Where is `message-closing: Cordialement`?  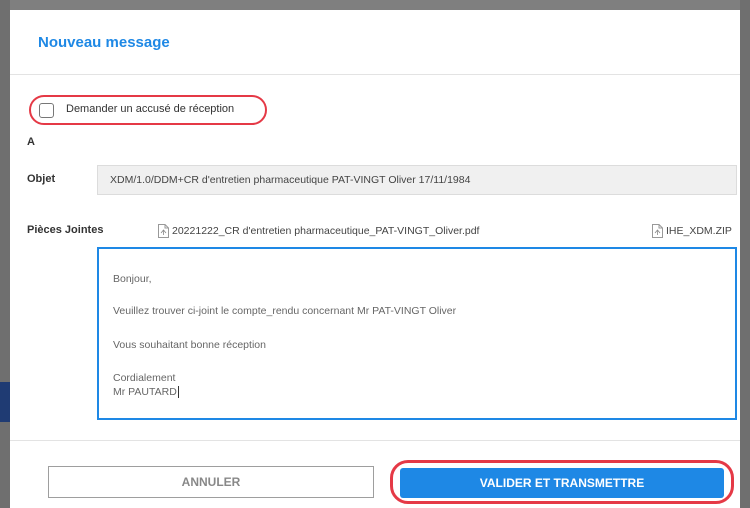
message-closing: Cordialement is located at coordinates (144, 378).